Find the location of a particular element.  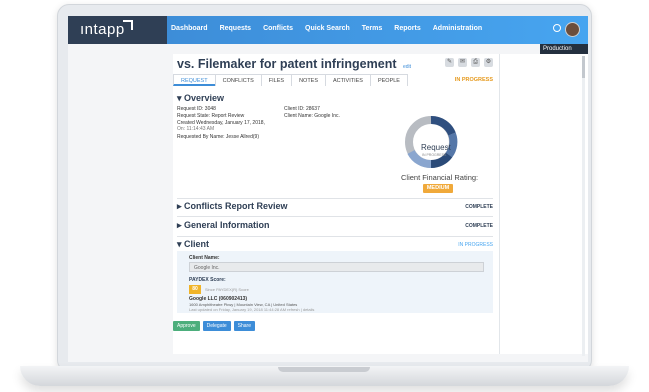

print-icon: ⎙ is located at coordinates (475, 62).